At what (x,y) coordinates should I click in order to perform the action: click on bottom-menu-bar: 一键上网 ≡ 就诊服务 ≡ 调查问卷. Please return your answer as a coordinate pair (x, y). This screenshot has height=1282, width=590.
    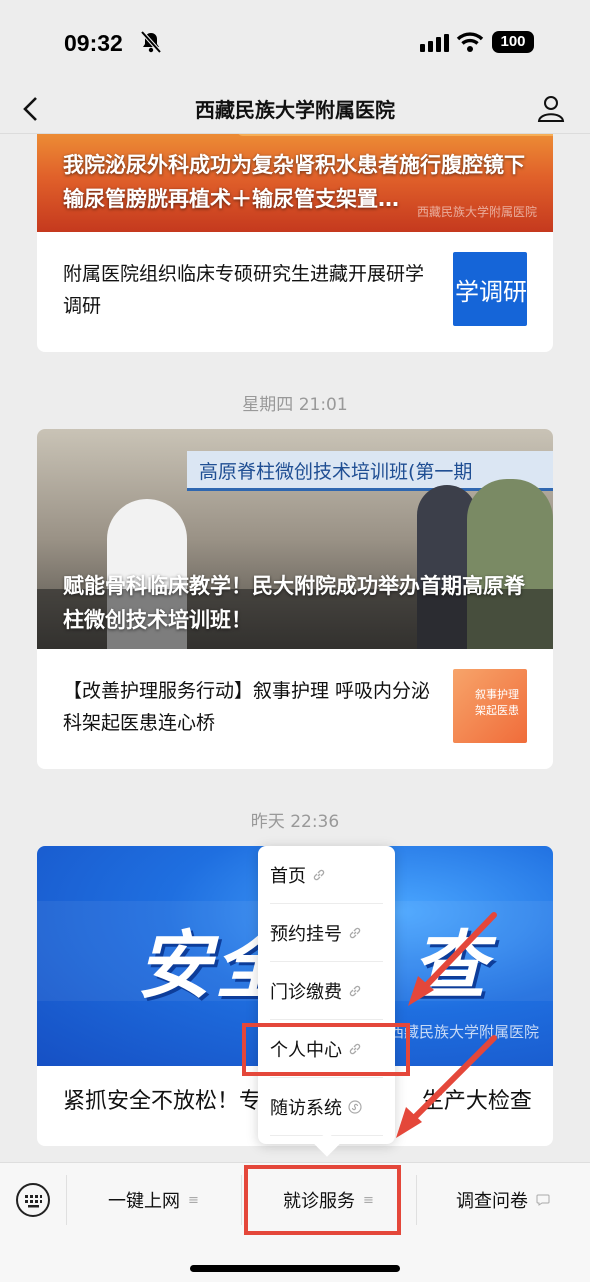
    Looking at the image, I should click on (295, 1222).